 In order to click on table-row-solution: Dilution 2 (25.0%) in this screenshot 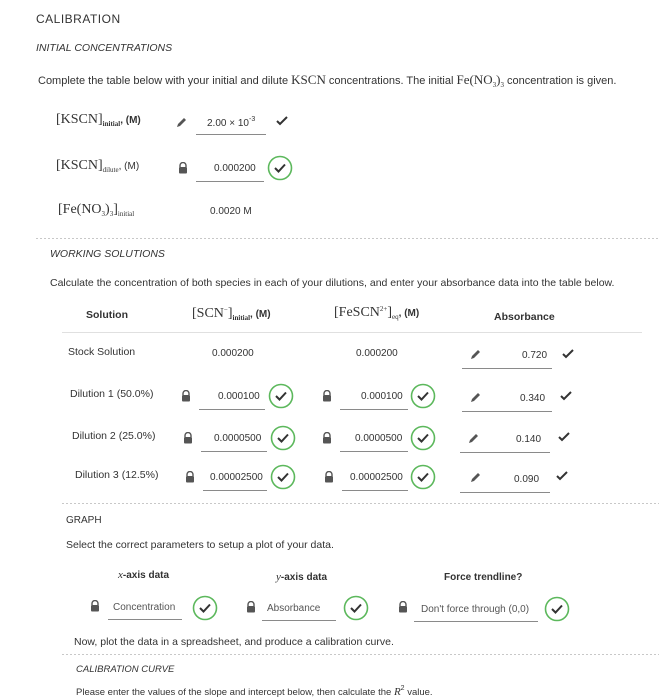, I will do `click(114, 436)`.